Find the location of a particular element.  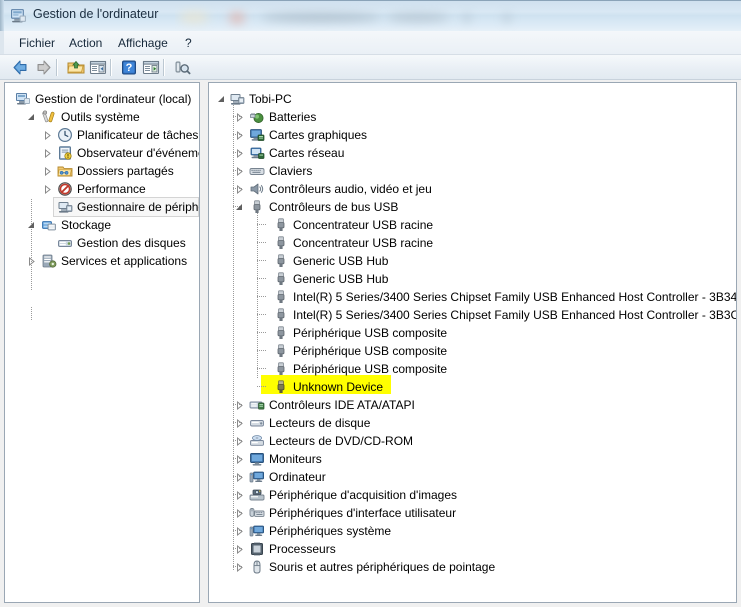

sidebar-item-task-scheduler: Planificateur de tâches is located at coordinates (102, 135).